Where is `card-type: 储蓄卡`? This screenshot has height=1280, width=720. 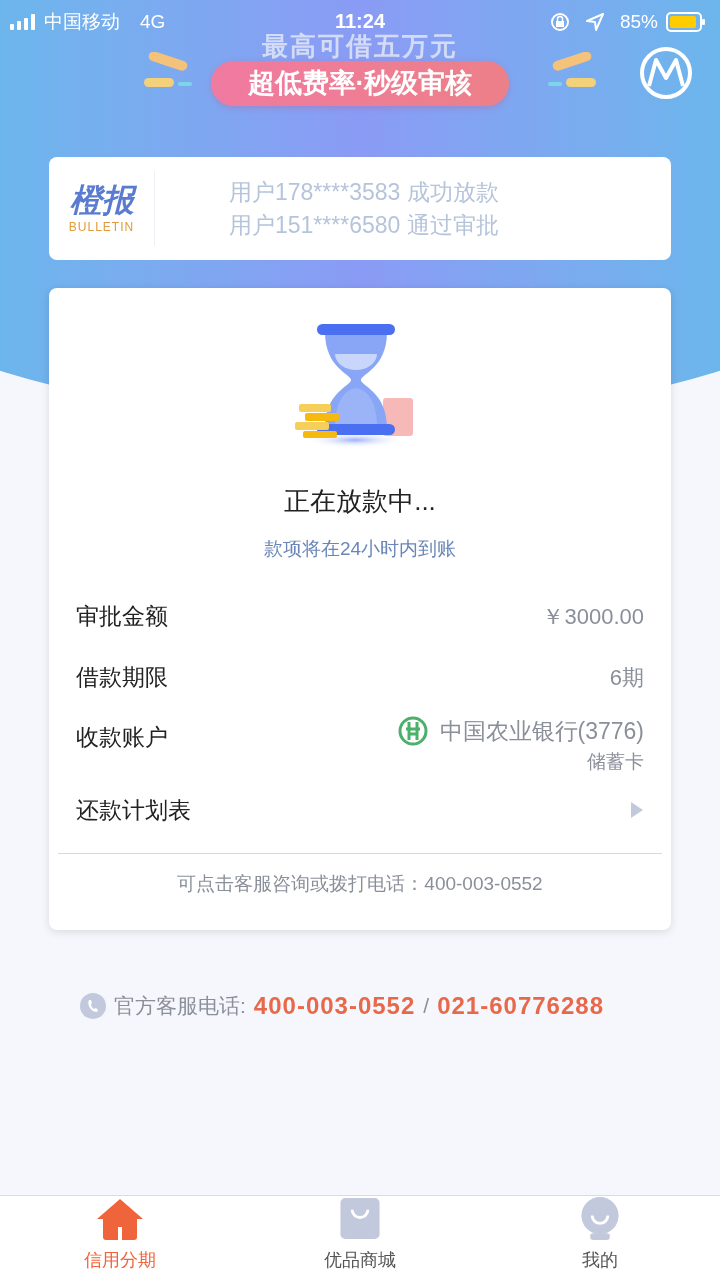 card-type: 储蓄卡 is located at coordinates (615, 762).